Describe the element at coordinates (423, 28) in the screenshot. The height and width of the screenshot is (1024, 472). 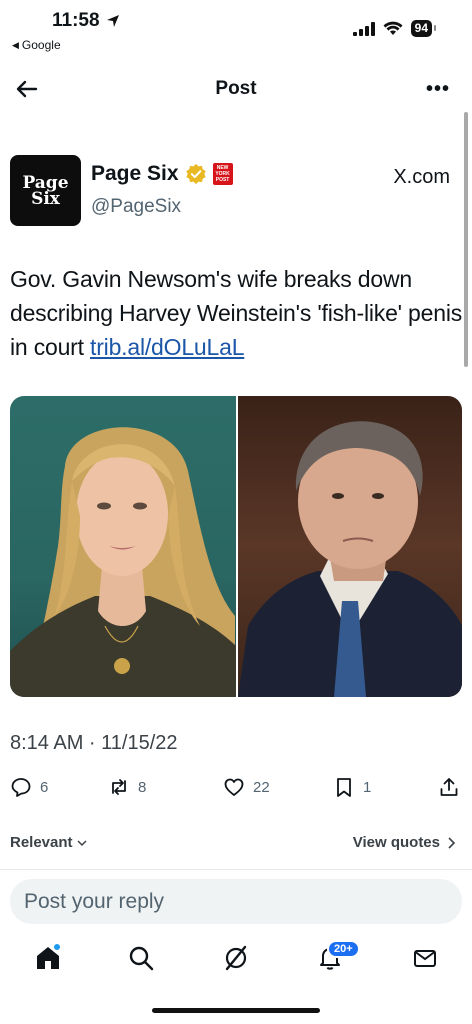
I see `battery-indicator: 94` at that location.